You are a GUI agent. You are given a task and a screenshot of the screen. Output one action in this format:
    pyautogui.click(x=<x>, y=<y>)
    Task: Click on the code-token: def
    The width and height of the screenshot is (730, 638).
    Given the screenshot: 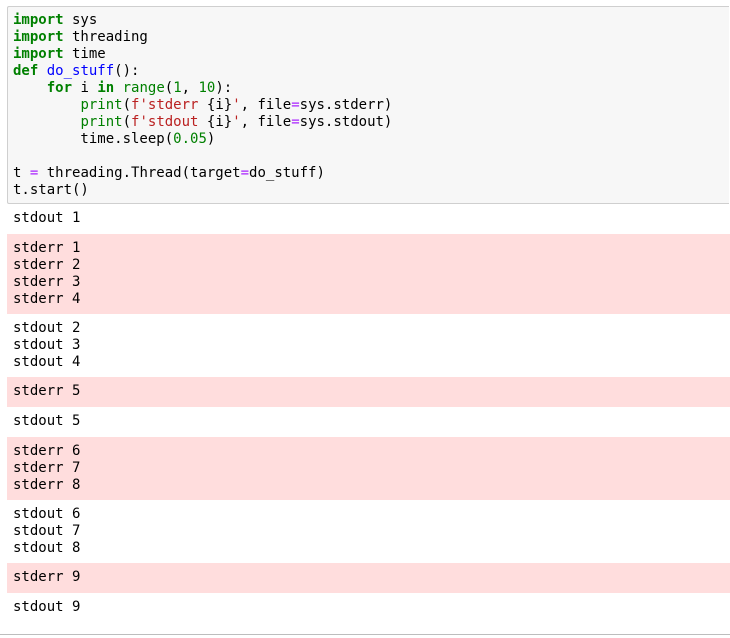 What is the action you would take?
    pyautogui.click(x=26, y=71)
    